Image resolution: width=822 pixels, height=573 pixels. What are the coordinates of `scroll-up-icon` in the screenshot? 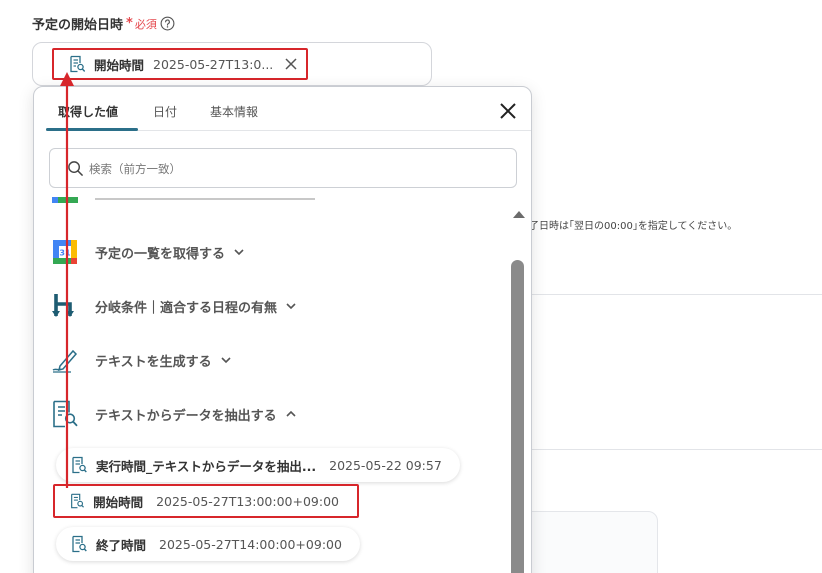 It's located at (519, 214).